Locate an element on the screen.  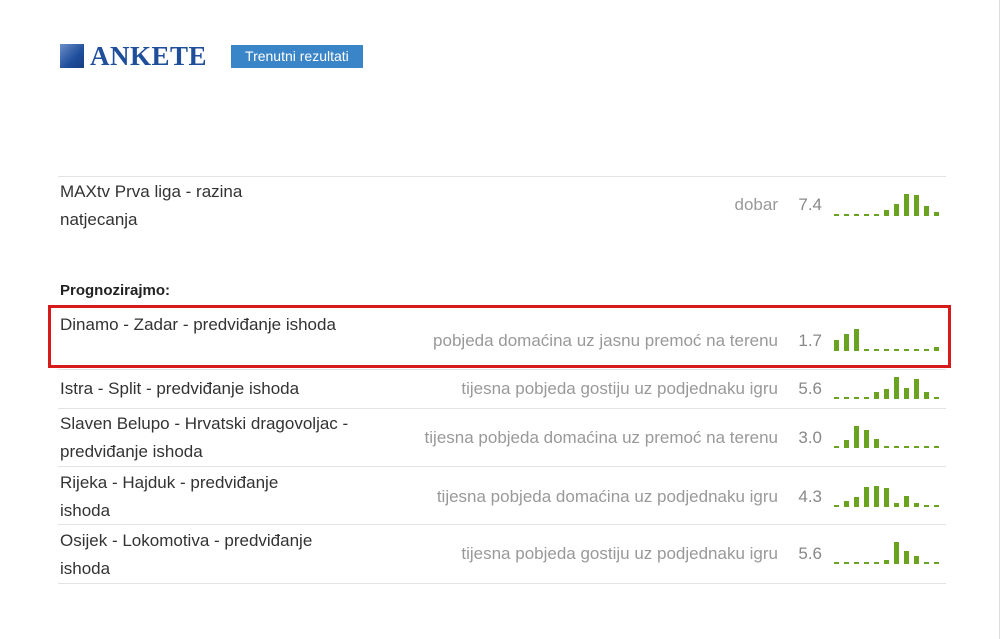
poll-name: MAXtv Prva liga - razina natjecanja is located at coordinates (190, 206).